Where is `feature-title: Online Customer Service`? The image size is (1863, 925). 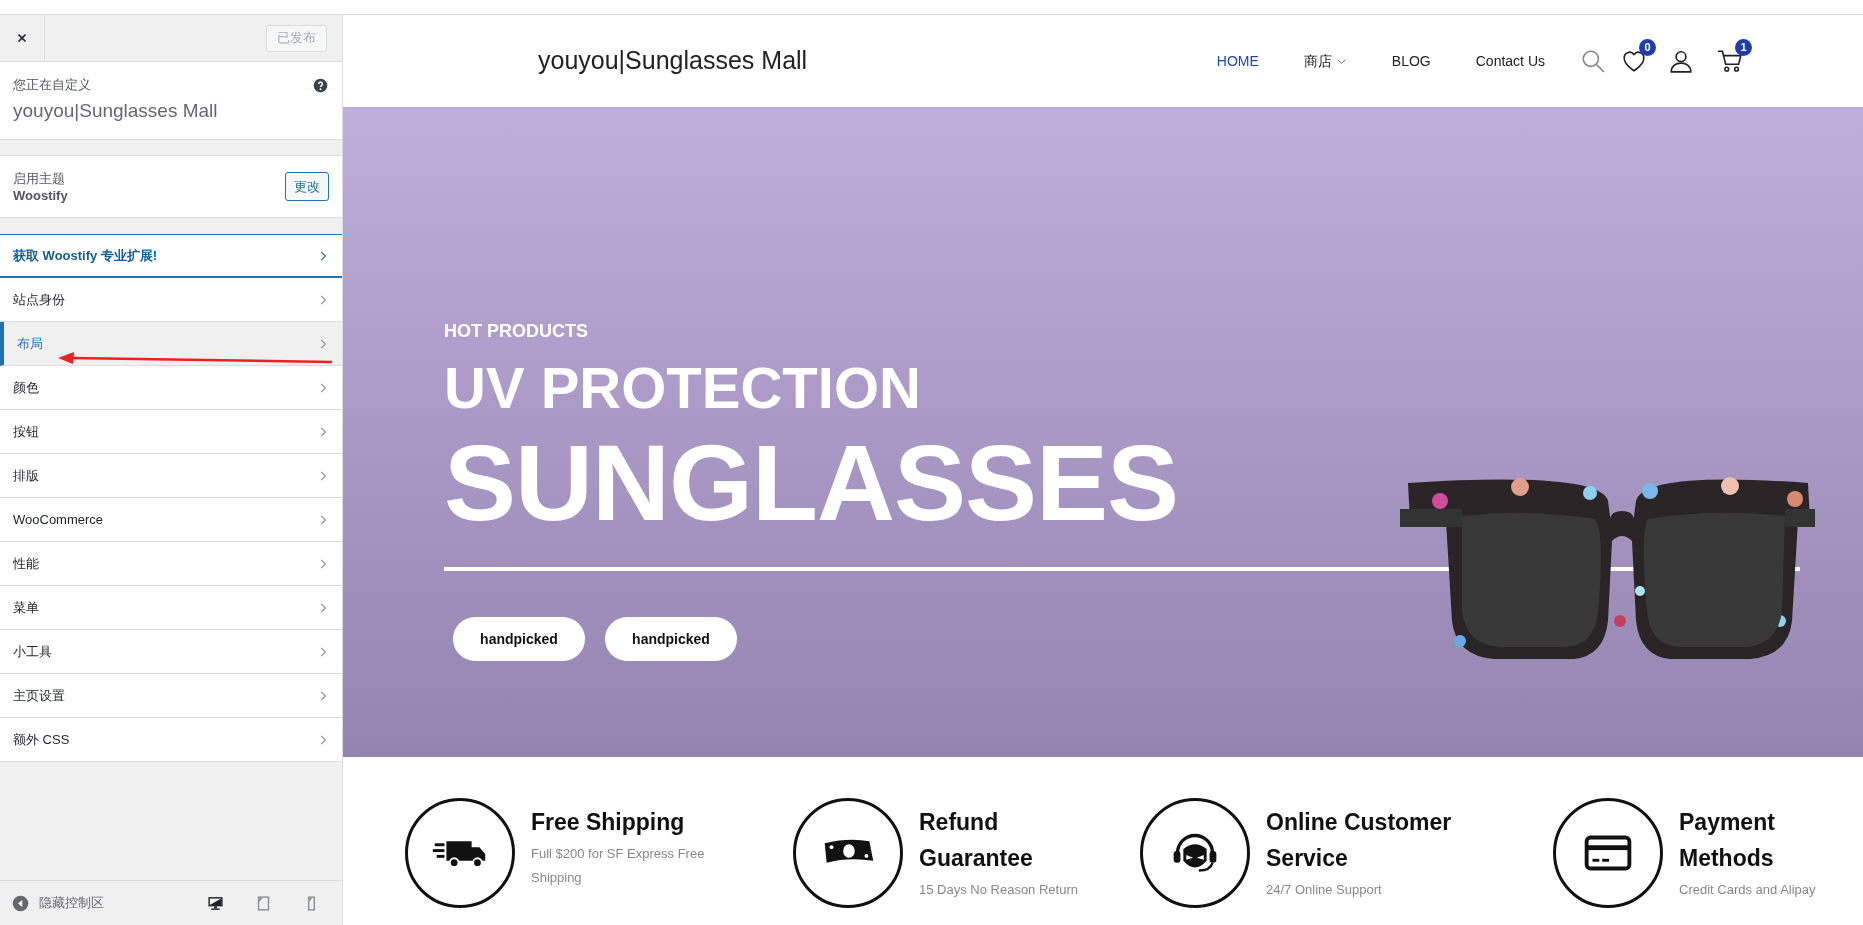 feature-title: Online Customer Service is located at coordinates (1359, 840).